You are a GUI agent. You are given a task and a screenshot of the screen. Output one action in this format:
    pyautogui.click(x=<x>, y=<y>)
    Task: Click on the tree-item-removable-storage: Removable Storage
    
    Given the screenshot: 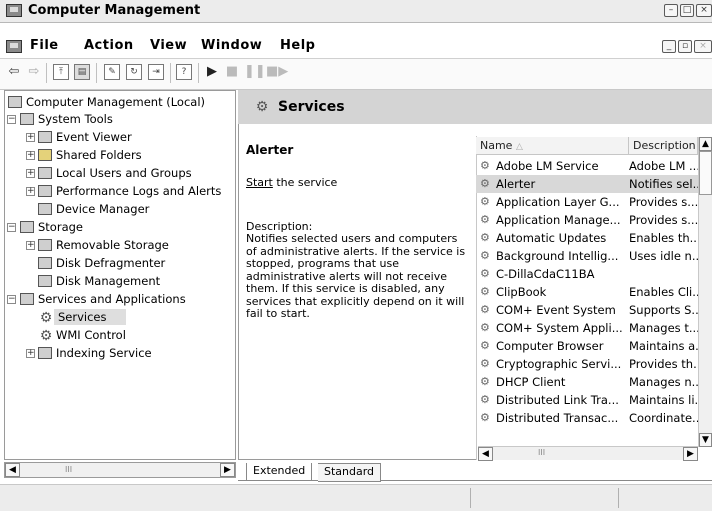 What is the action you would take?
    pyautogui.click(x=112, y=245)
    